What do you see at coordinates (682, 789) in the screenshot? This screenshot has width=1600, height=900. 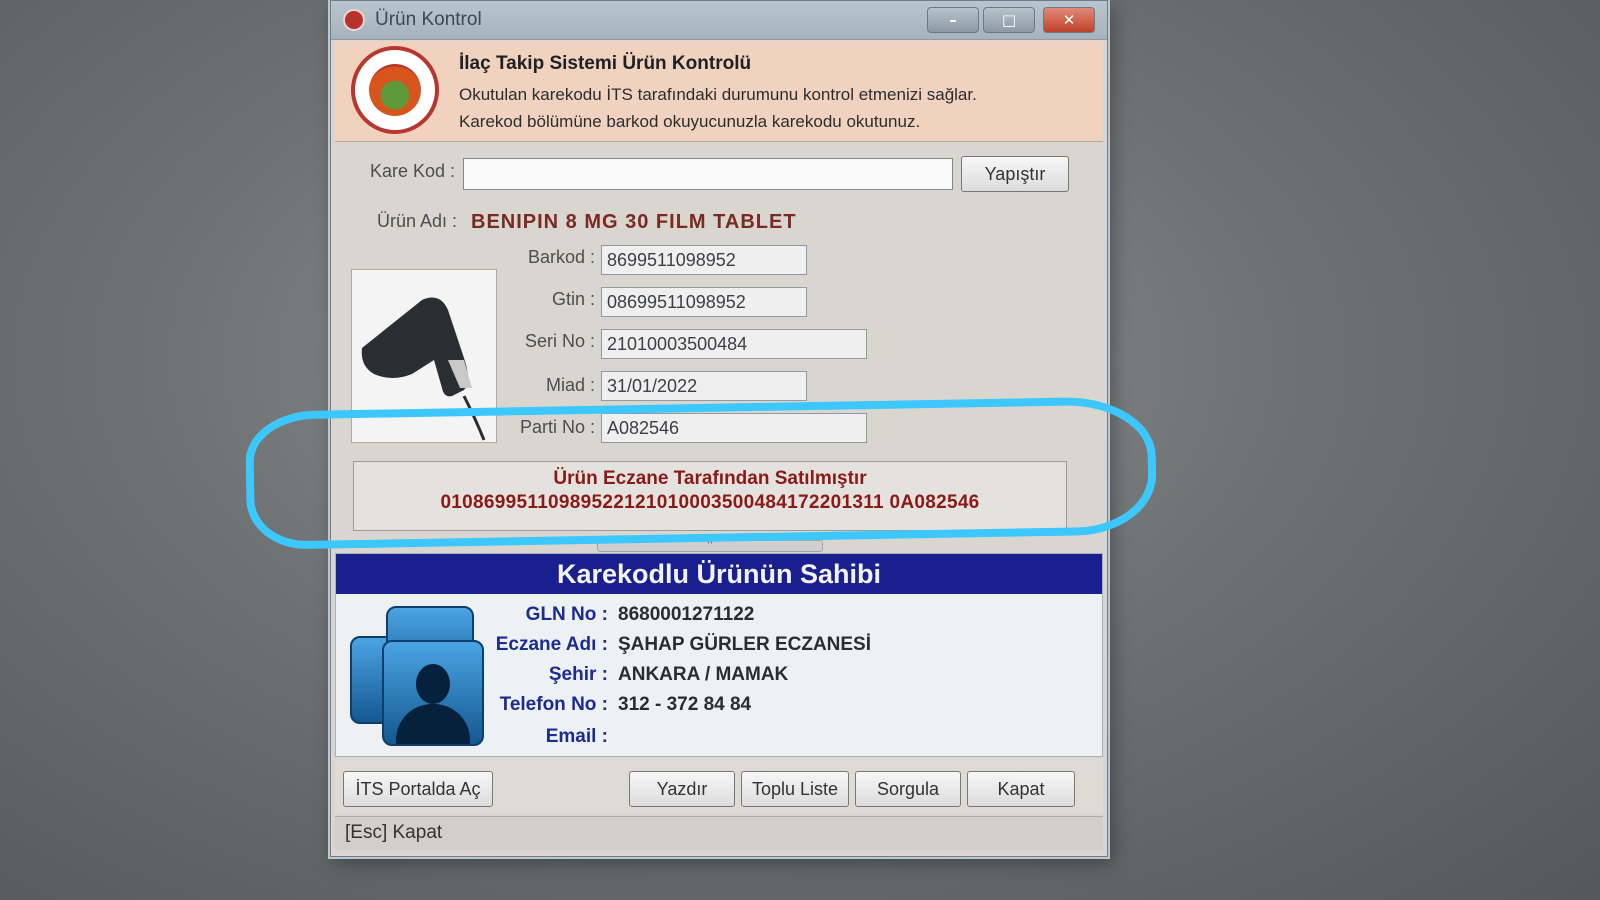 I see `print-button: Yazdır` at bounding box center [682, 789].